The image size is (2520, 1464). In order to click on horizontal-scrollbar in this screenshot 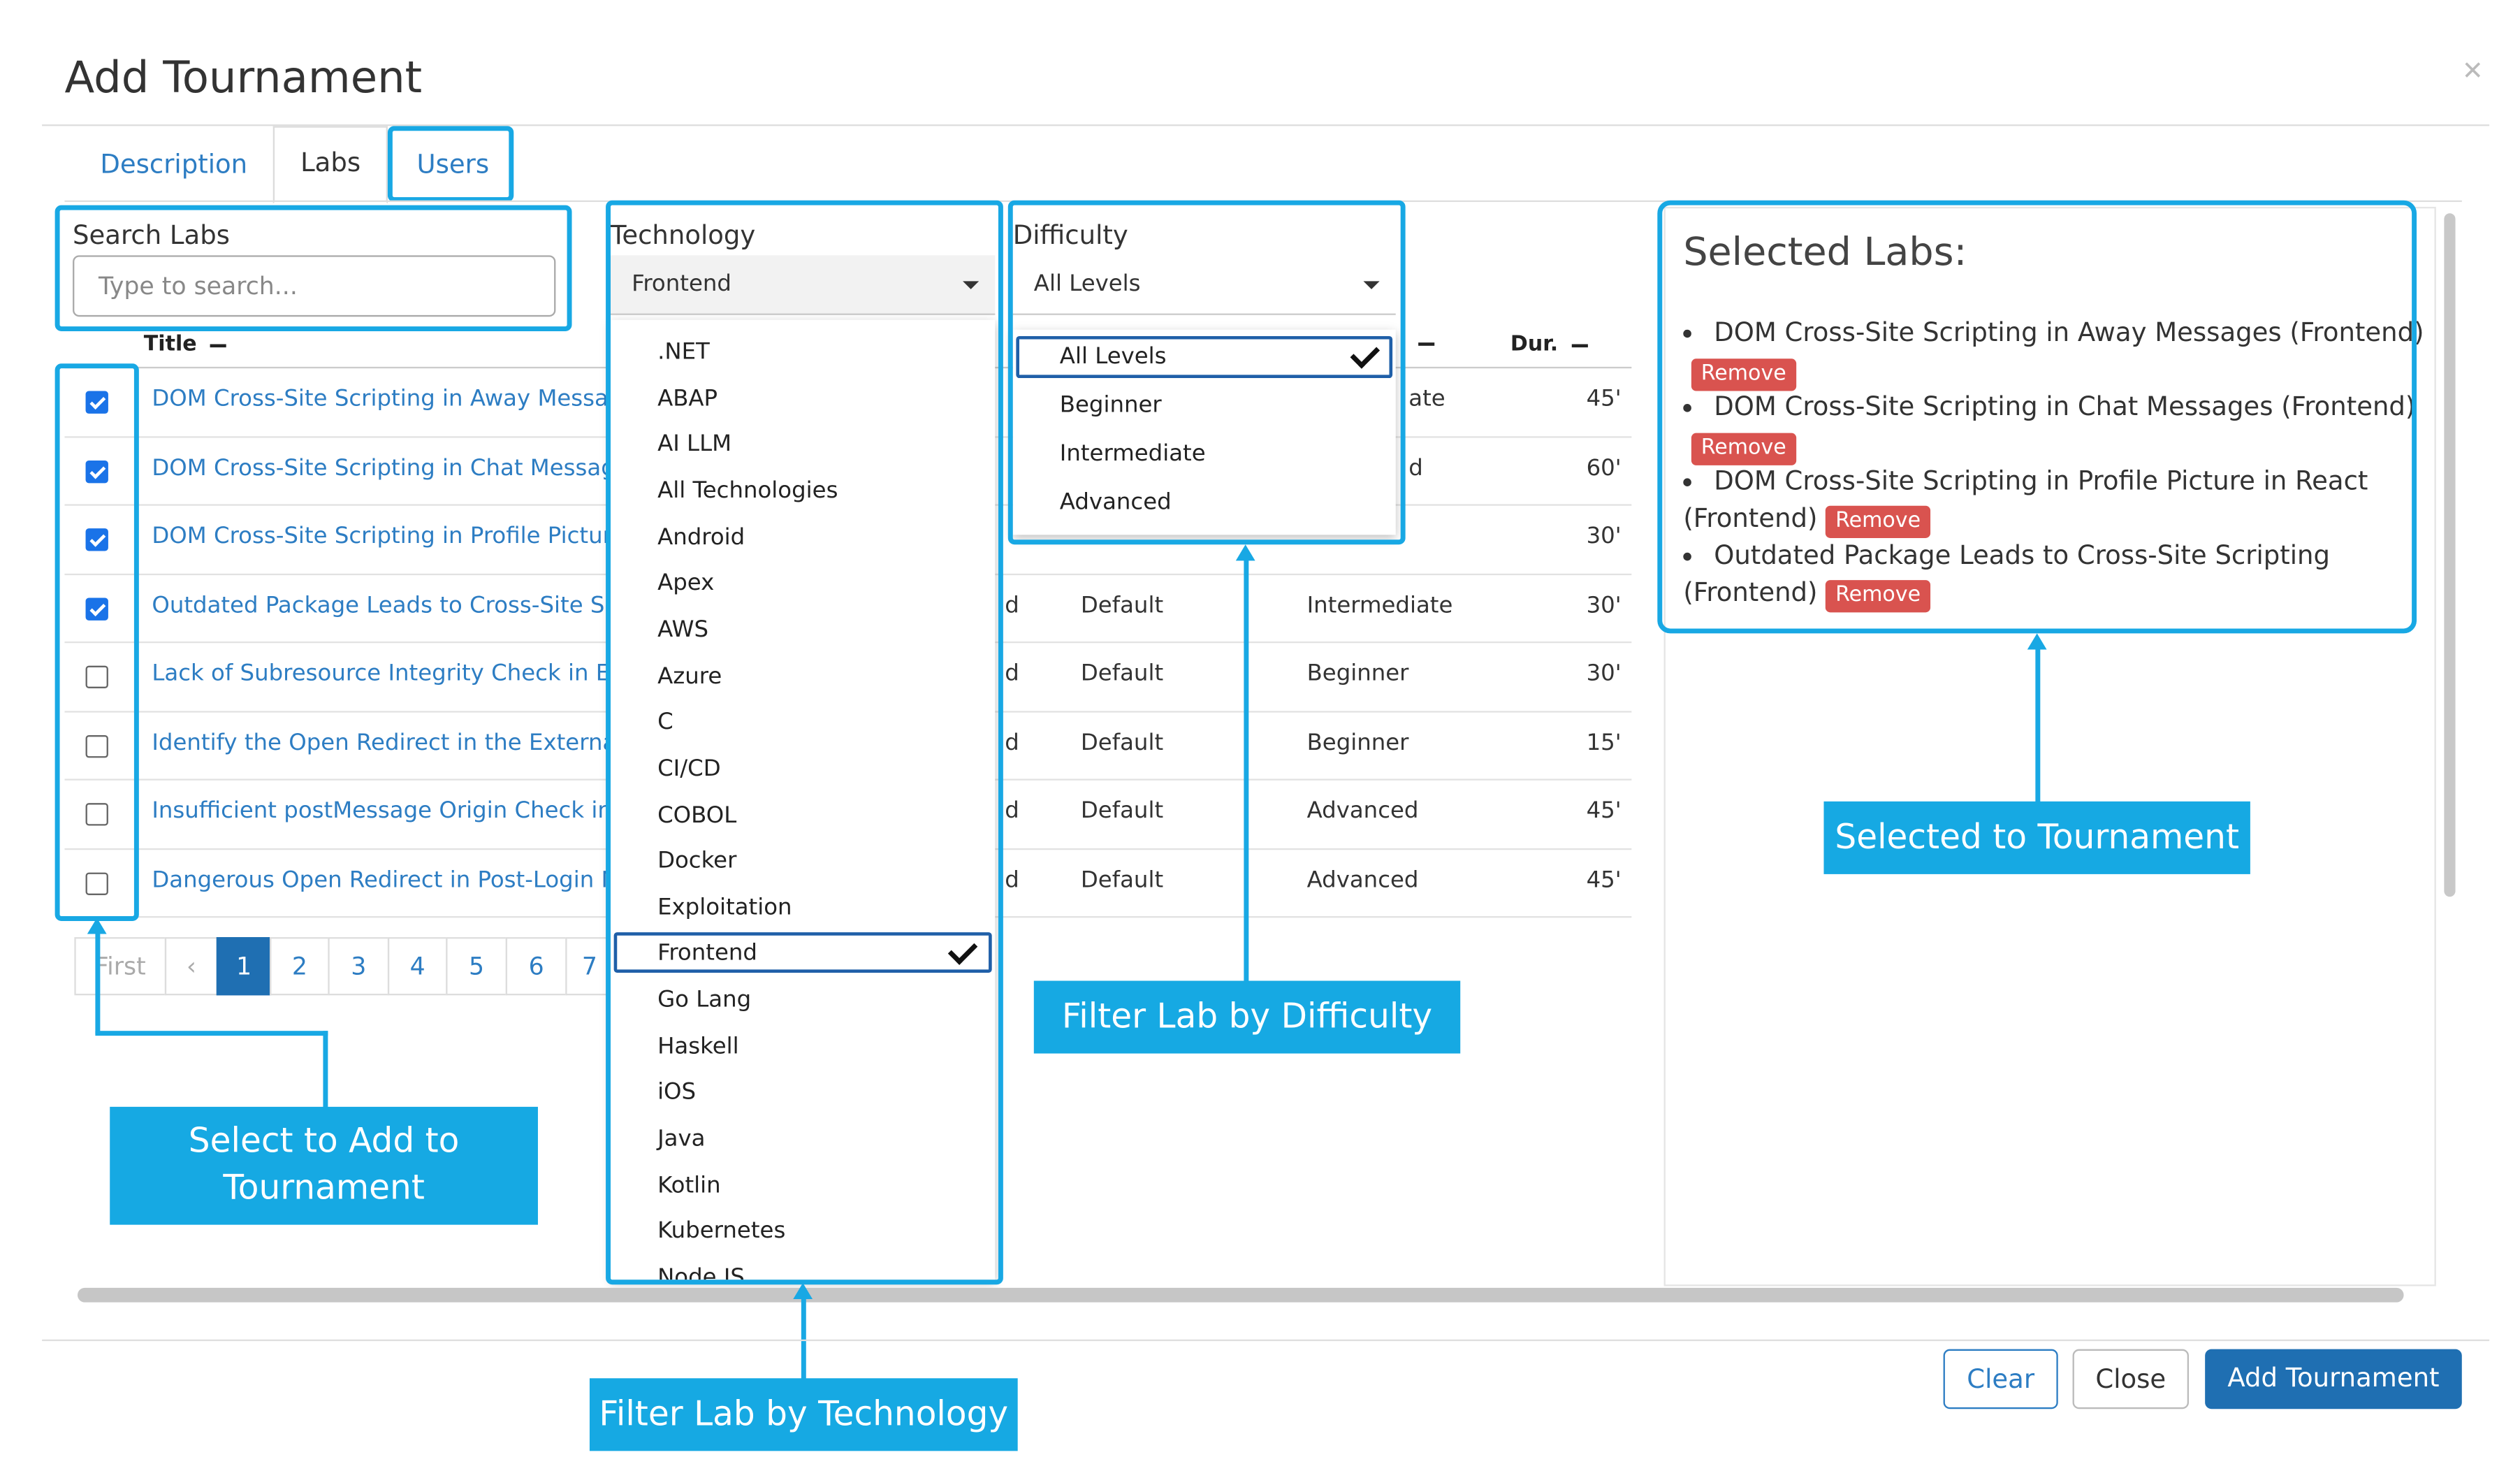, I will do `click(1240, 1295)`.